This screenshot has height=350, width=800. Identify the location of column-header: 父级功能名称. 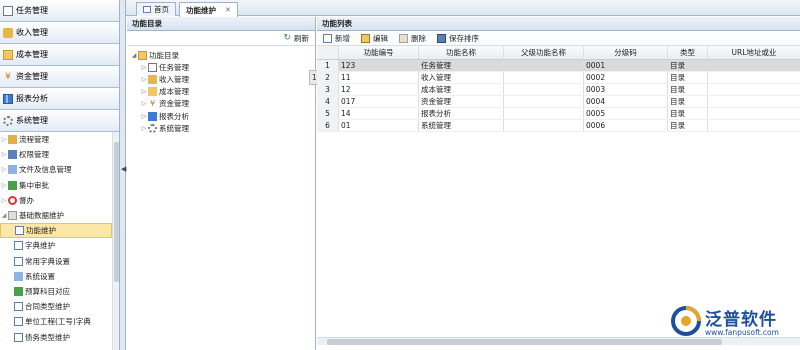
(544, 52).